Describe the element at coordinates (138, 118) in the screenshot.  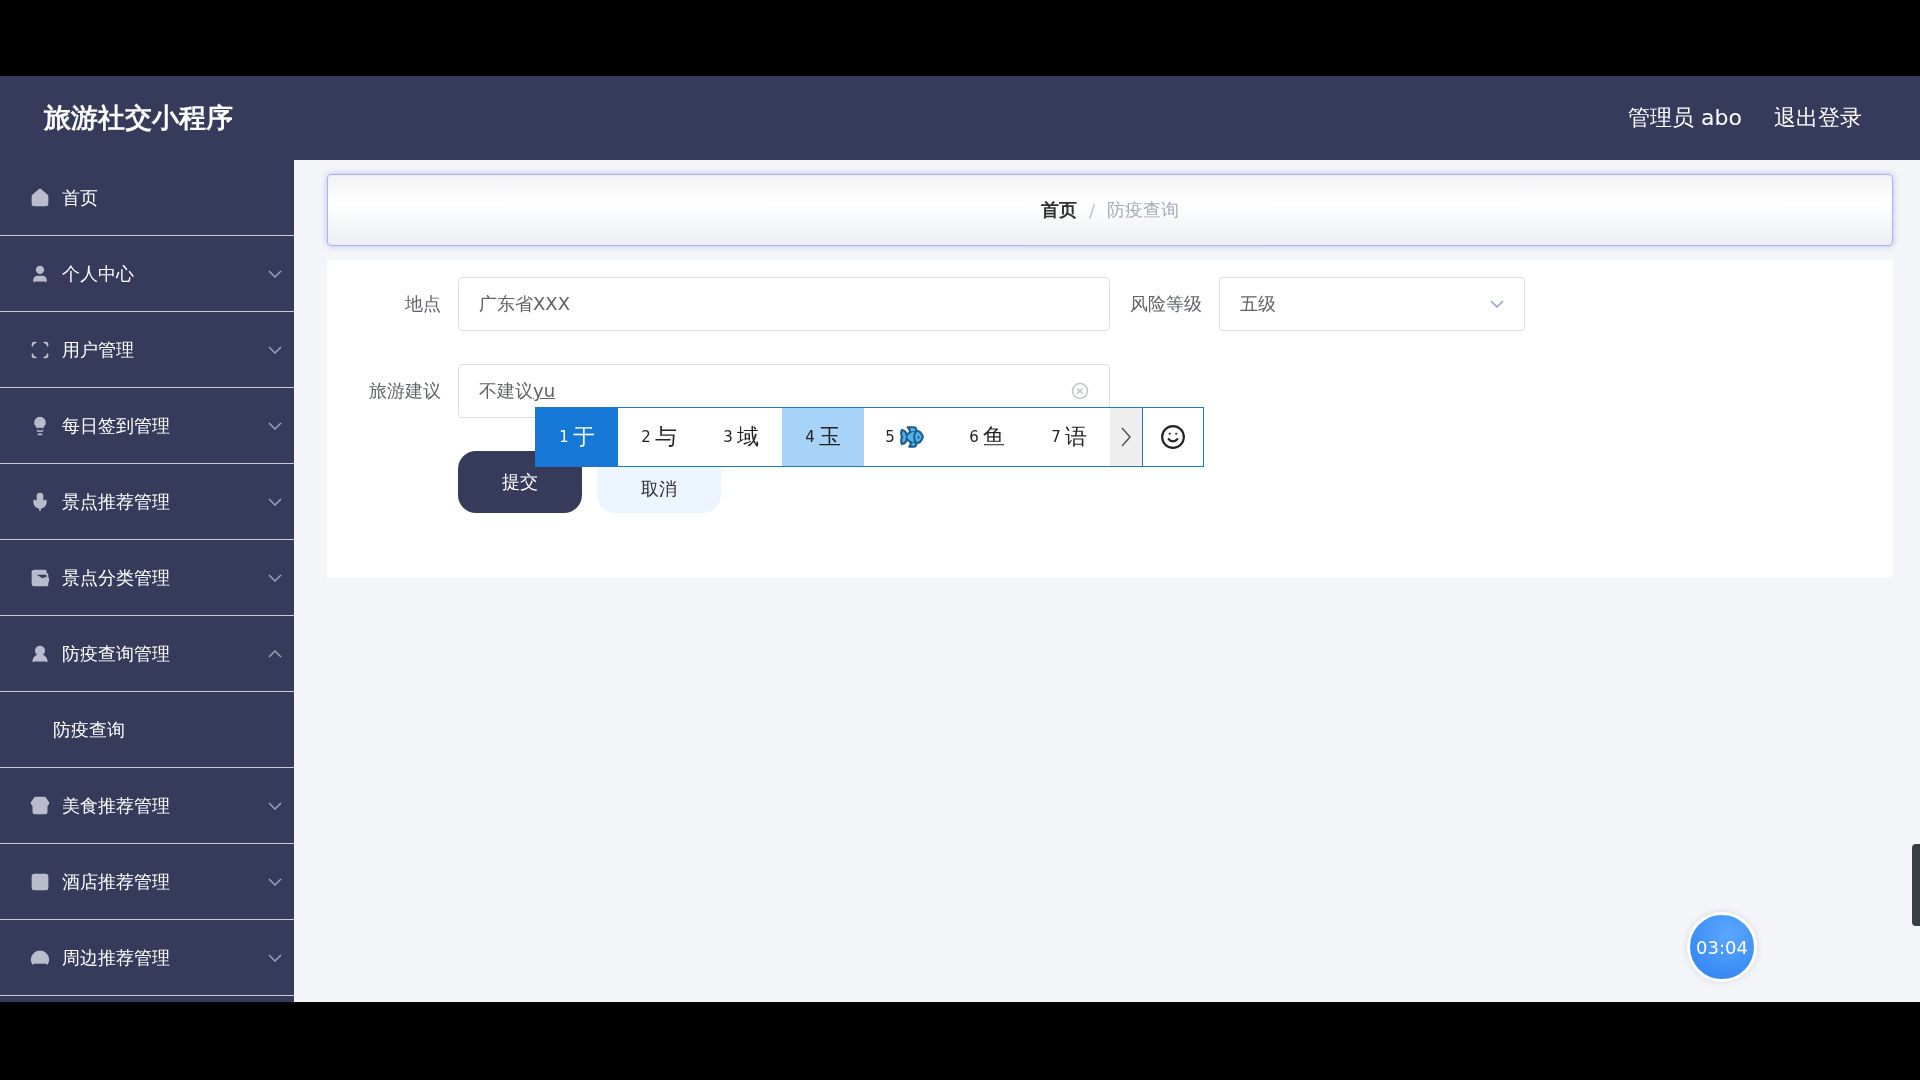
I see `app-title: 旅游社交小程序` at that location.